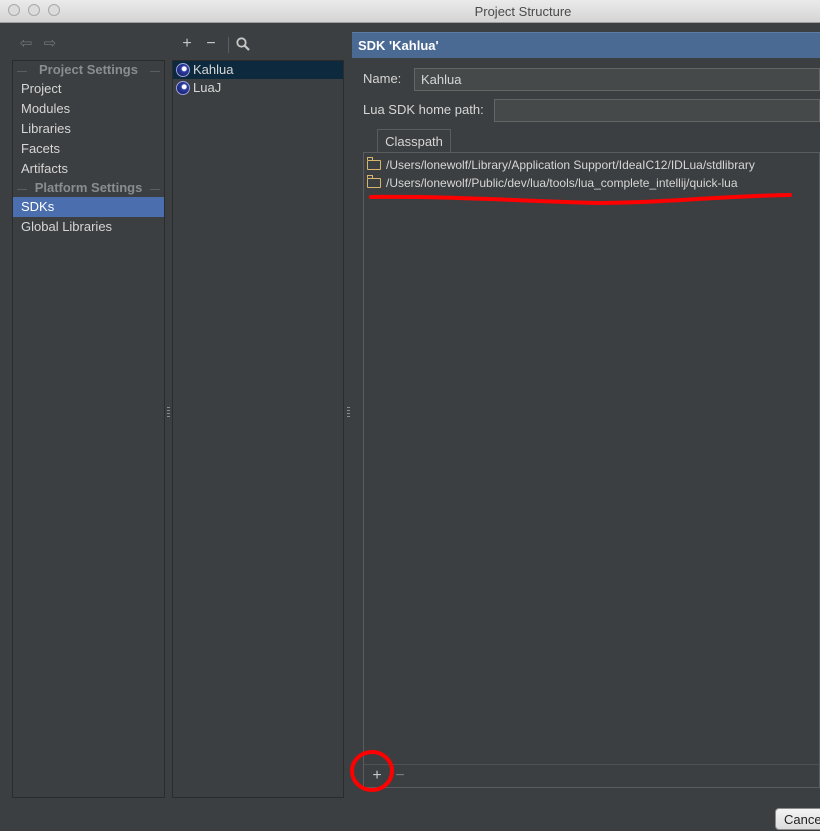 This screenshot has height=831, width=820. Describe the element at coordinates (797, 819) in the screenshot. I see `cancel-button: Cance` at that location.